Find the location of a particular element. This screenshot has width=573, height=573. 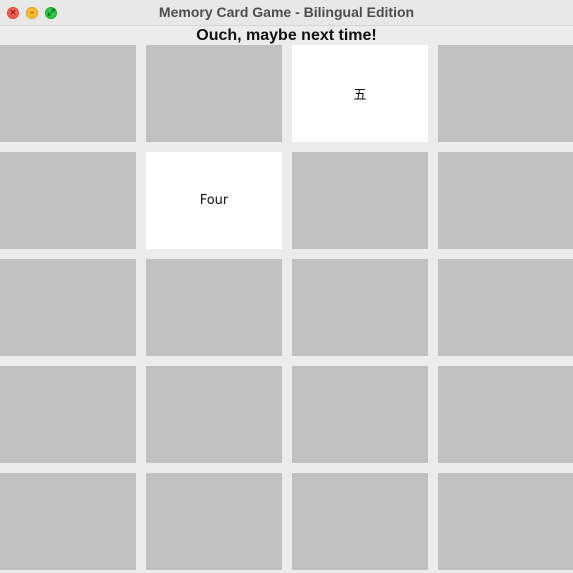

card-6: Four is located at coordinates (214, 200).